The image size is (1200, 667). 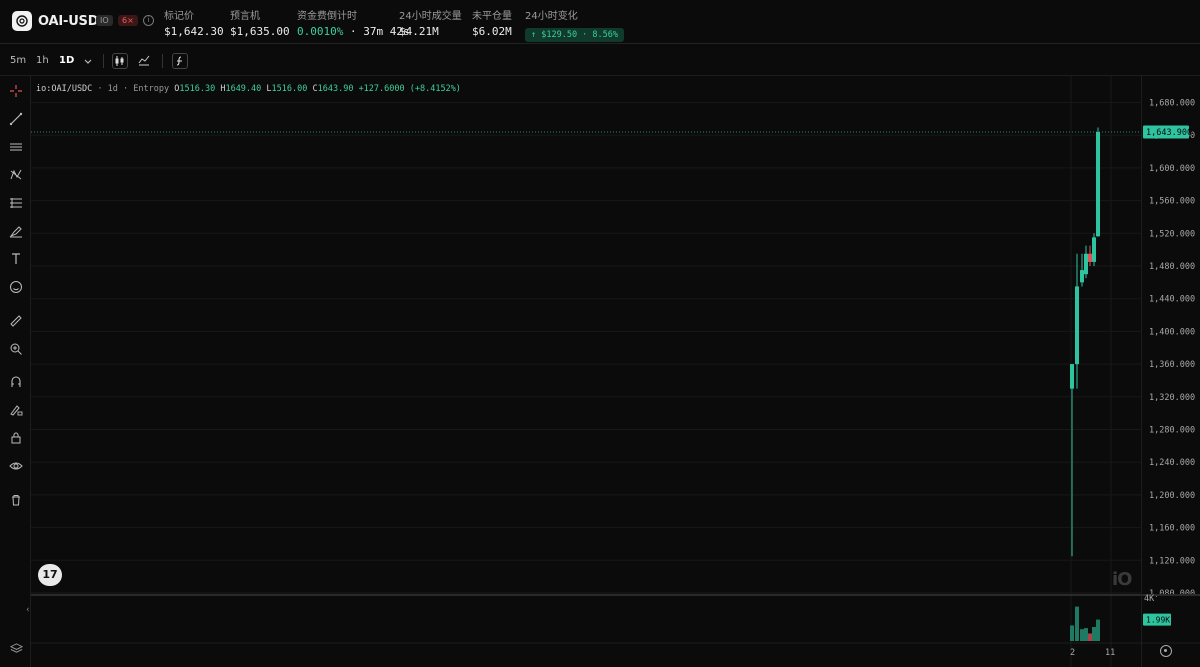 I want to click on zoom-in-icon, so click(x=15, y=348).